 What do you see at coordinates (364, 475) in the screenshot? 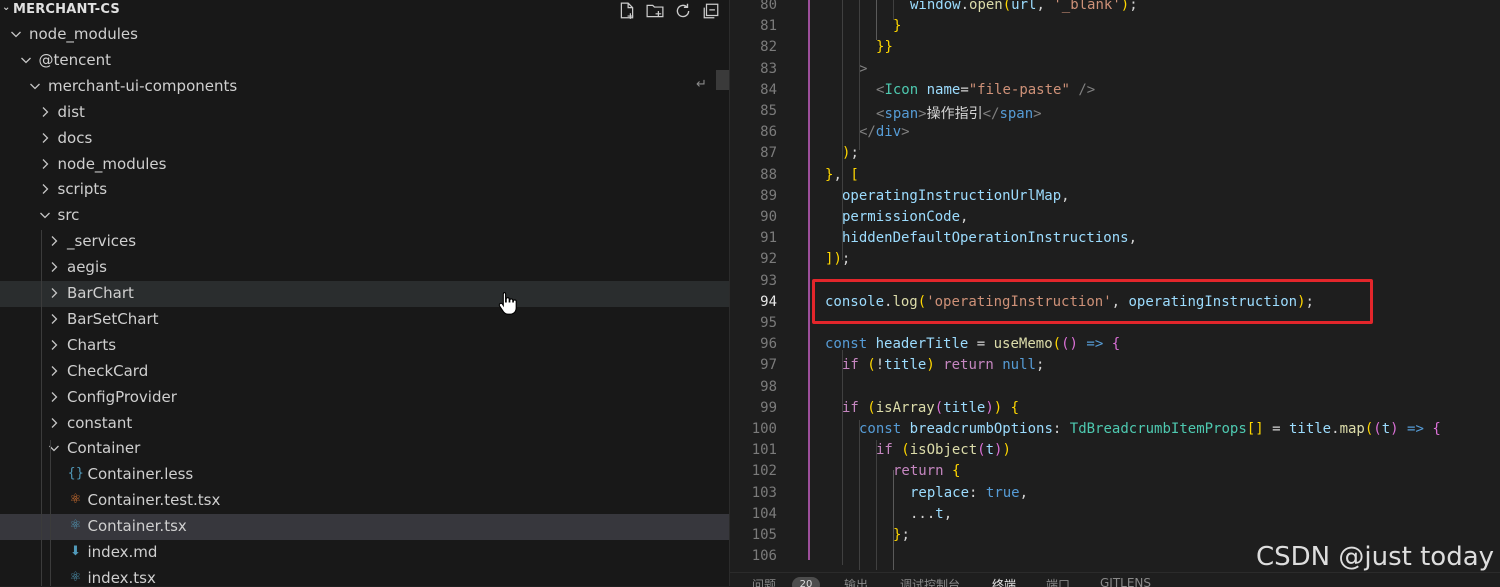
I see `tree-file-item: {} Container.less` at bounding box center [364, 475].